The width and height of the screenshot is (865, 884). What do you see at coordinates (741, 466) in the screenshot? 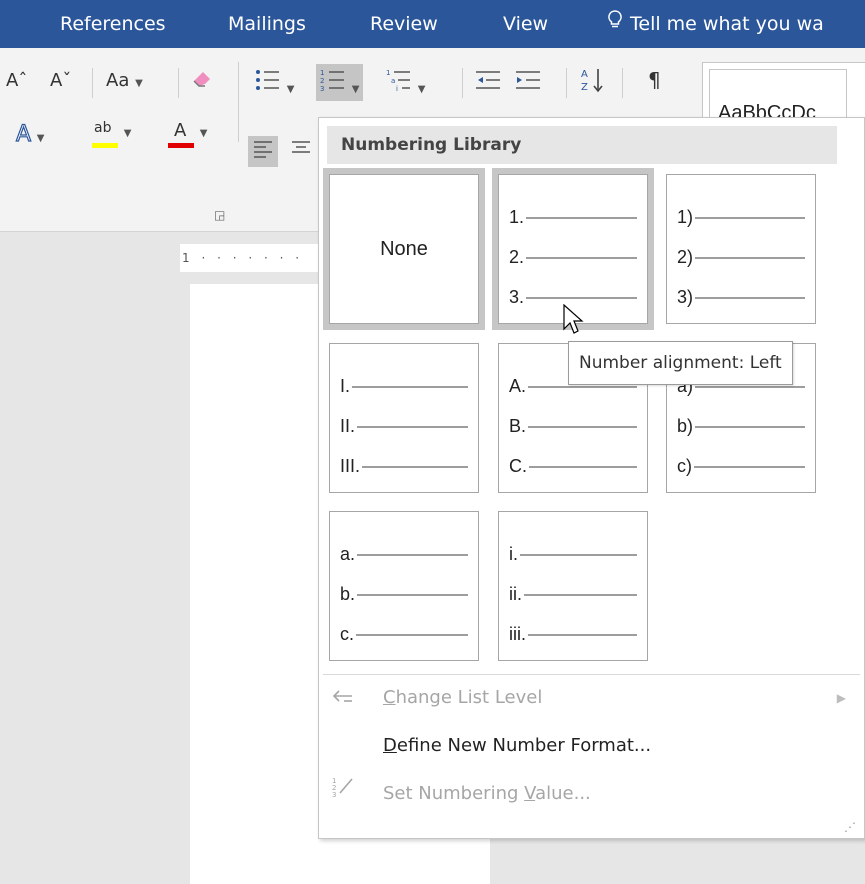
I see `preview-line: c)` at bounding box center [741, 466].